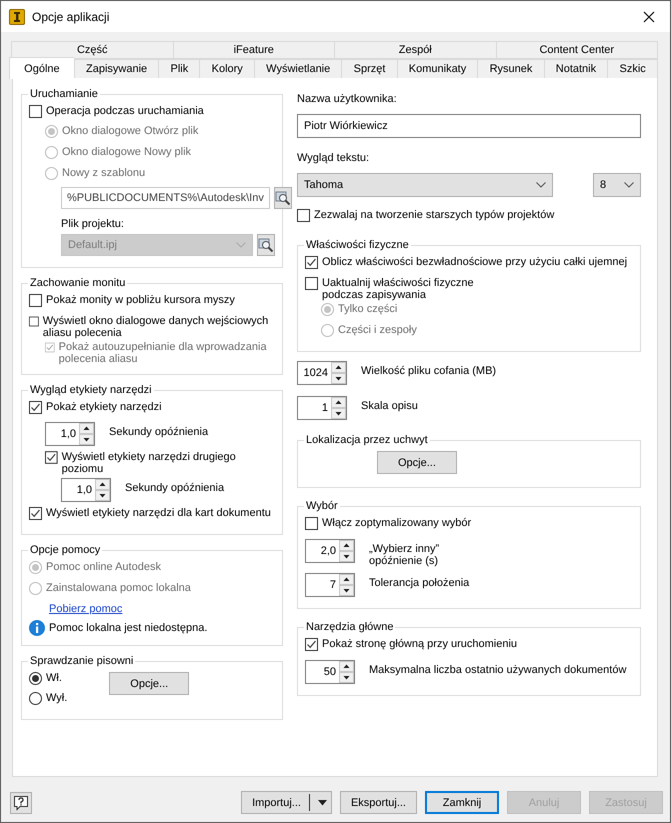 The width and height of the screenshot is (671, 823). What do you see at coordinates (398, 289) in the screenshot?
I see `option-label: Uaktualnij właściwości fizyczne podczas zapisywania` at bounding box center [398, 289].